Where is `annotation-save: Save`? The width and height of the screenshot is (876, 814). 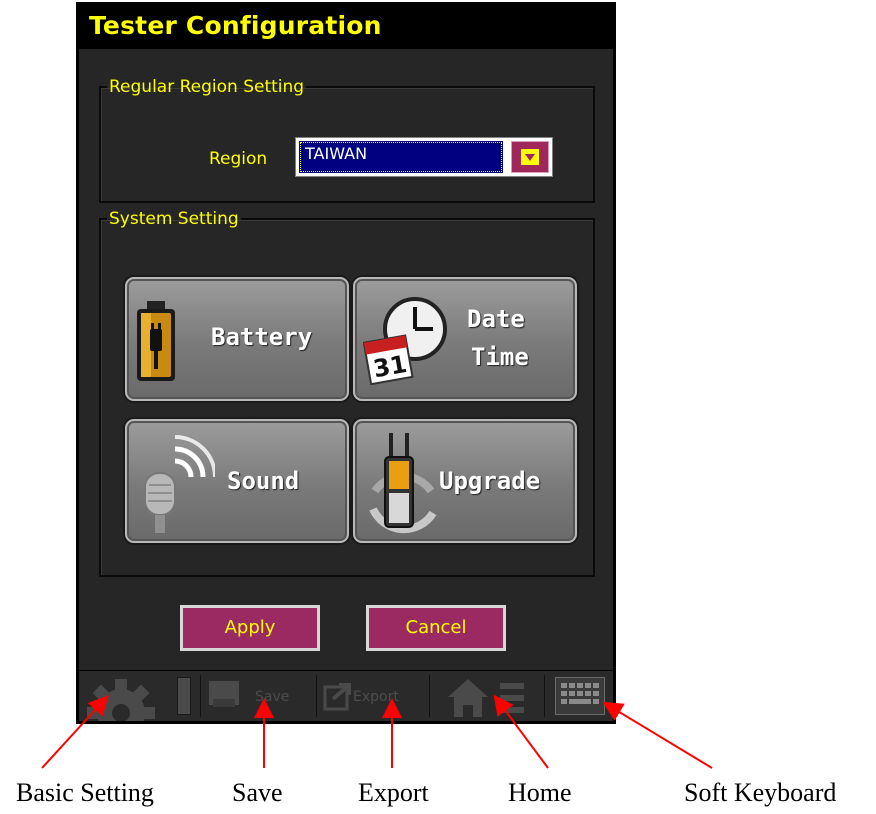
annotation-save: Save is located at coordinates (257, 792).